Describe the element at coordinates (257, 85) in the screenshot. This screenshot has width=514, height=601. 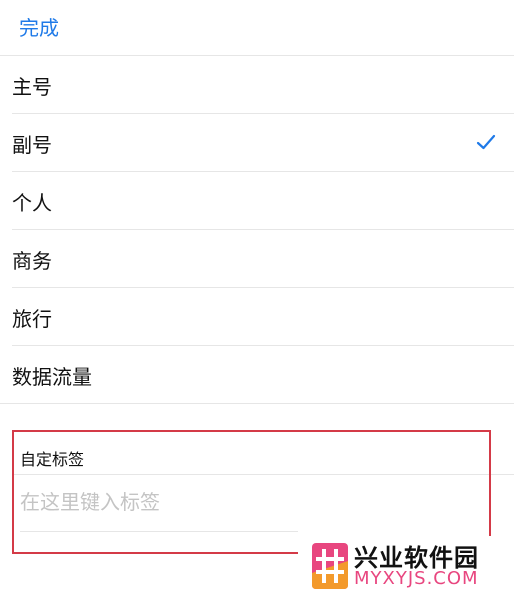
I see `label-option-main: 主号` at that location.